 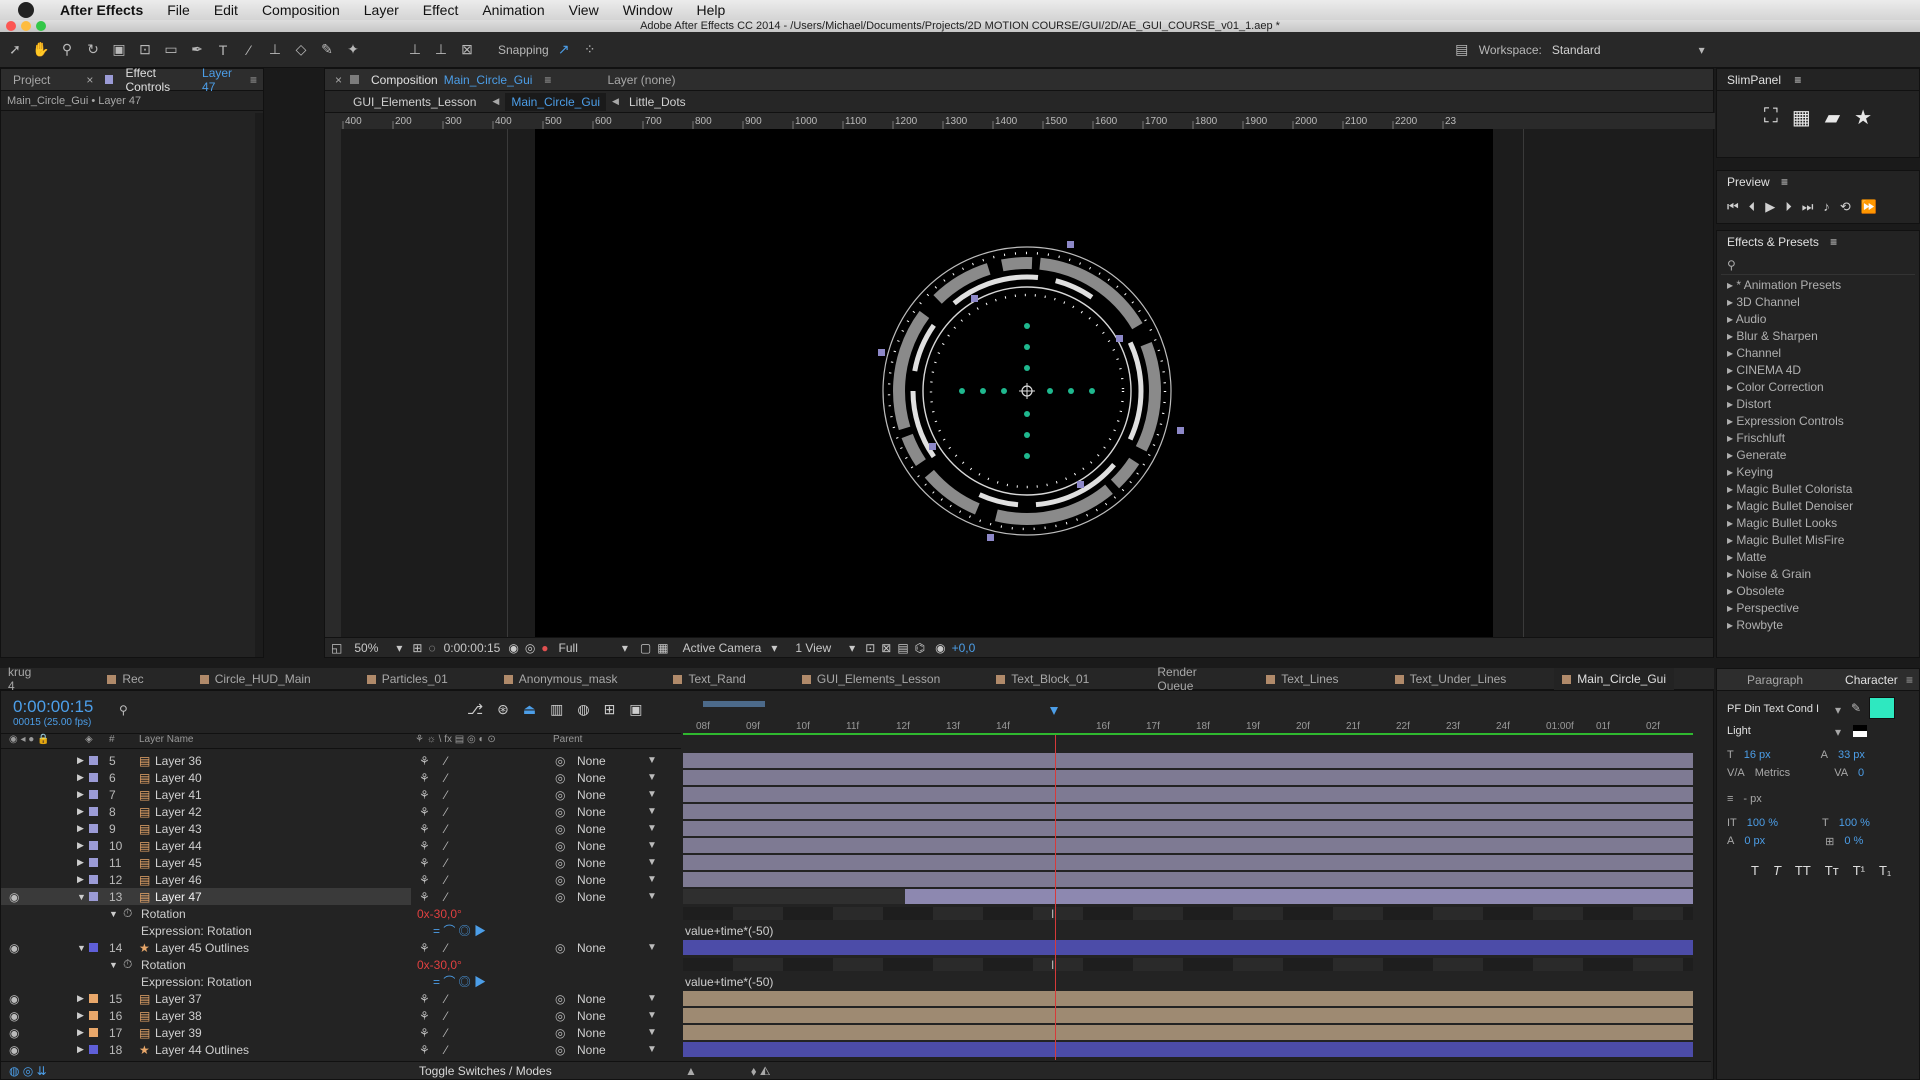 What do you see at coordinates (1818, 387) in the screenshot?
I see `effects-category-item: ▸ Color Correction` at bounding box center [1818, 387].